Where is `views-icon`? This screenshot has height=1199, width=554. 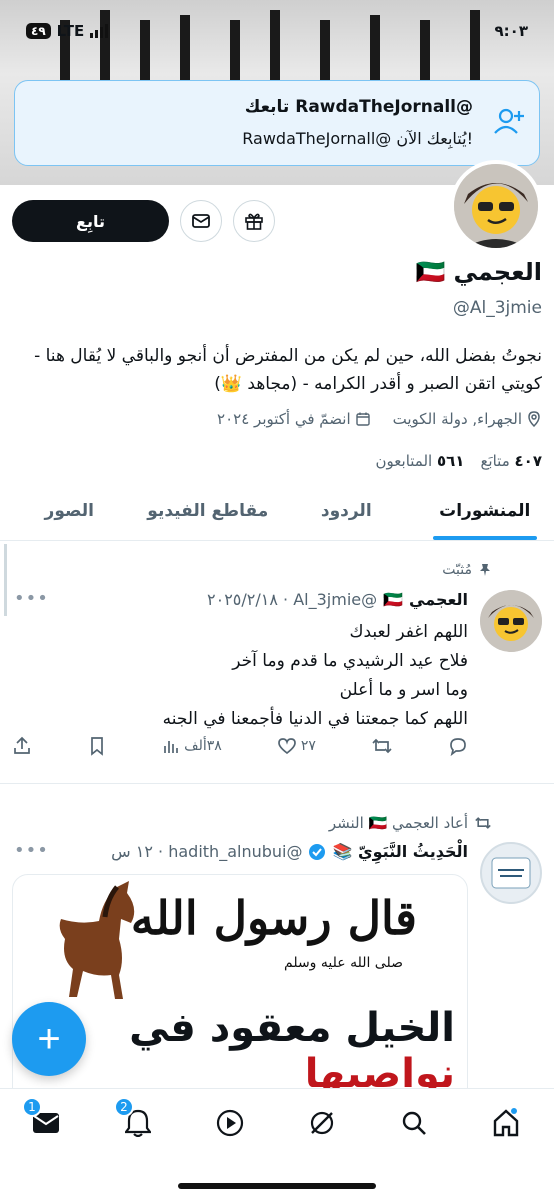 views-icon is located at coordinates (171, 747).